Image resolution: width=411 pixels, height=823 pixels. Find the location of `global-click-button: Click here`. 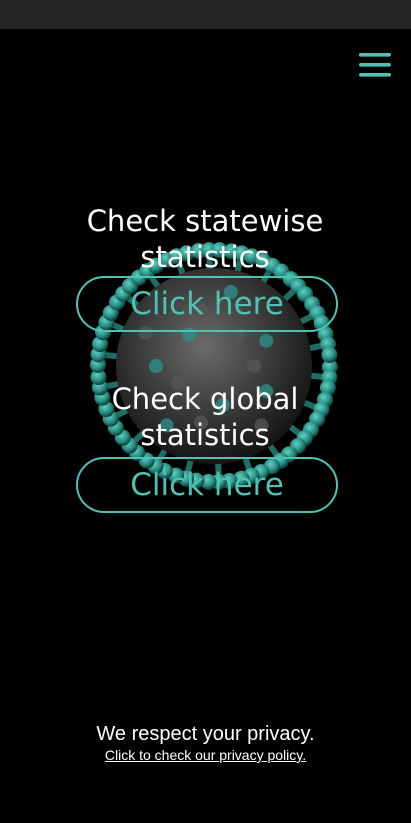

global-click-button: Click here is located at coordinates (207, 485).